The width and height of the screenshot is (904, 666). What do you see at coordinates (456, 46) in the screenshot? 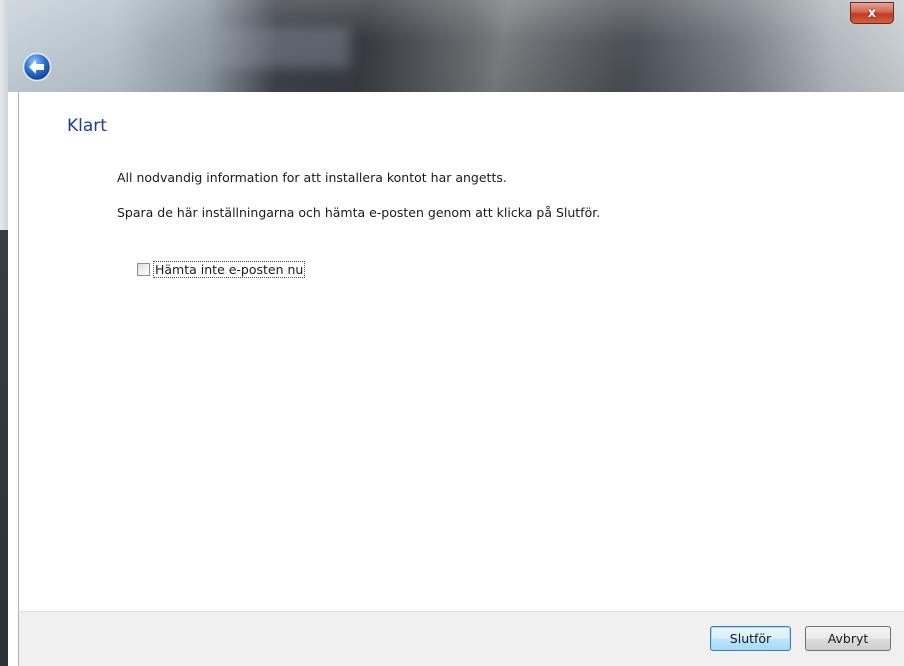
I see `title-bar-shade` at bounding box center [456, 46].